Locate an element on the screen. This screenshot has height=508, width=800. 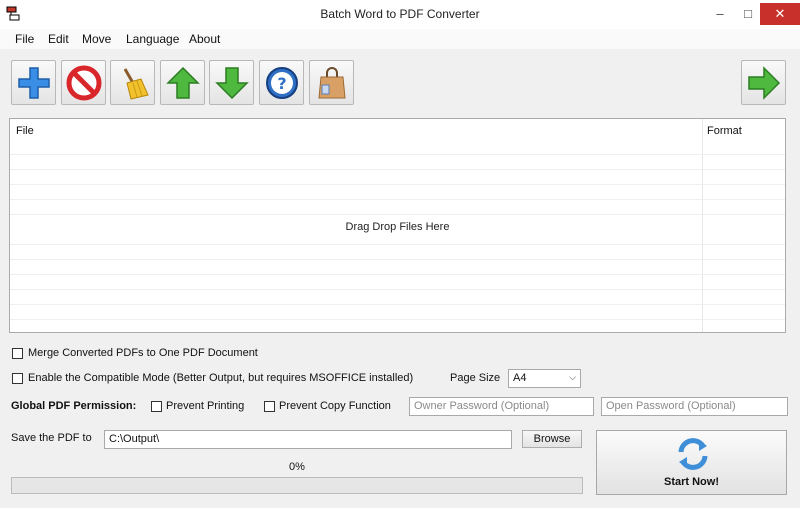
progress-bar is located at coordinates (297, 485).